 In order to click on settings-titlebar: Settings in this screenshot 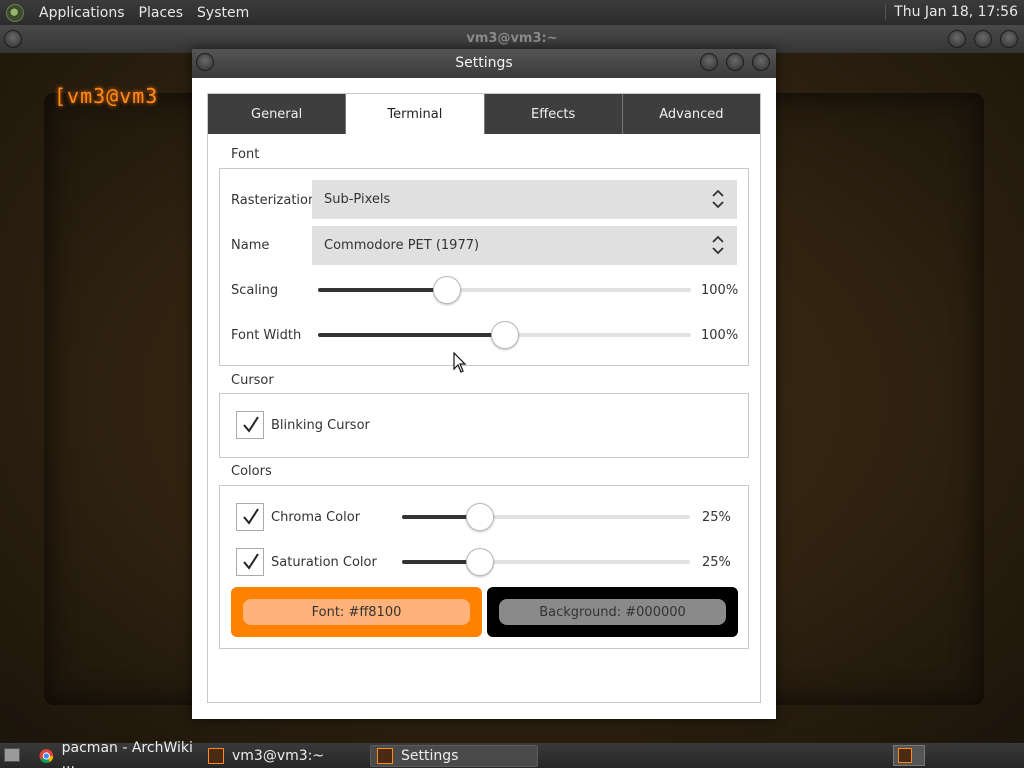, I will do `click(484, 63)`.